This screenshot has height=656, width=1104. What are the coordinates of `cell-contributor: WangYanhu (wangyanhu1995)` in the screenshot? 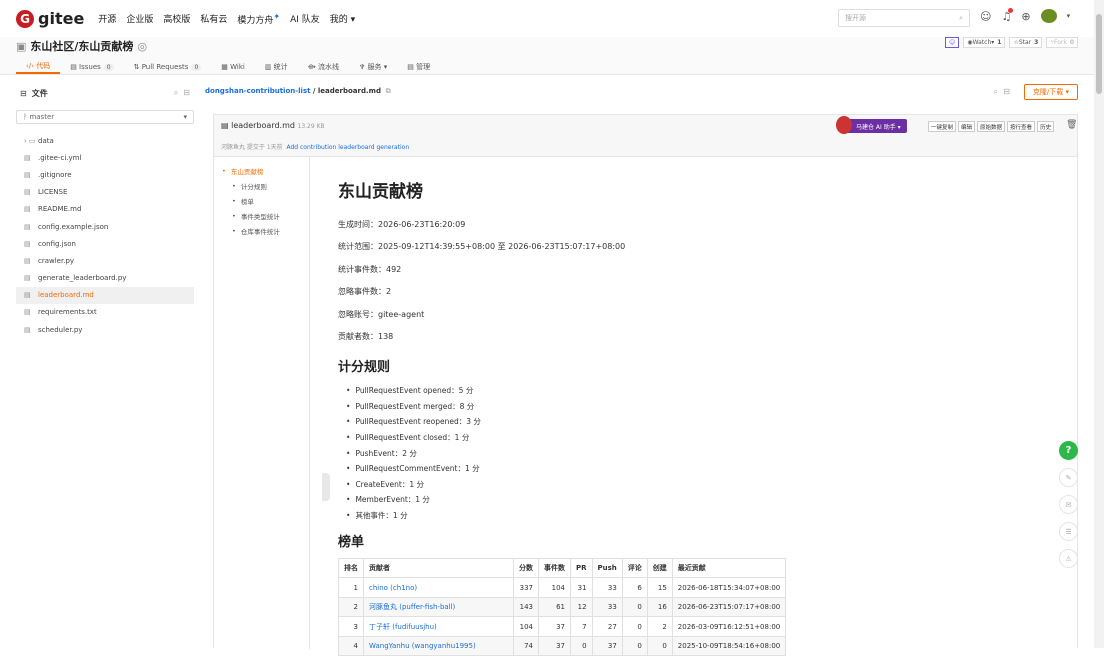 It's located at (438, 645).